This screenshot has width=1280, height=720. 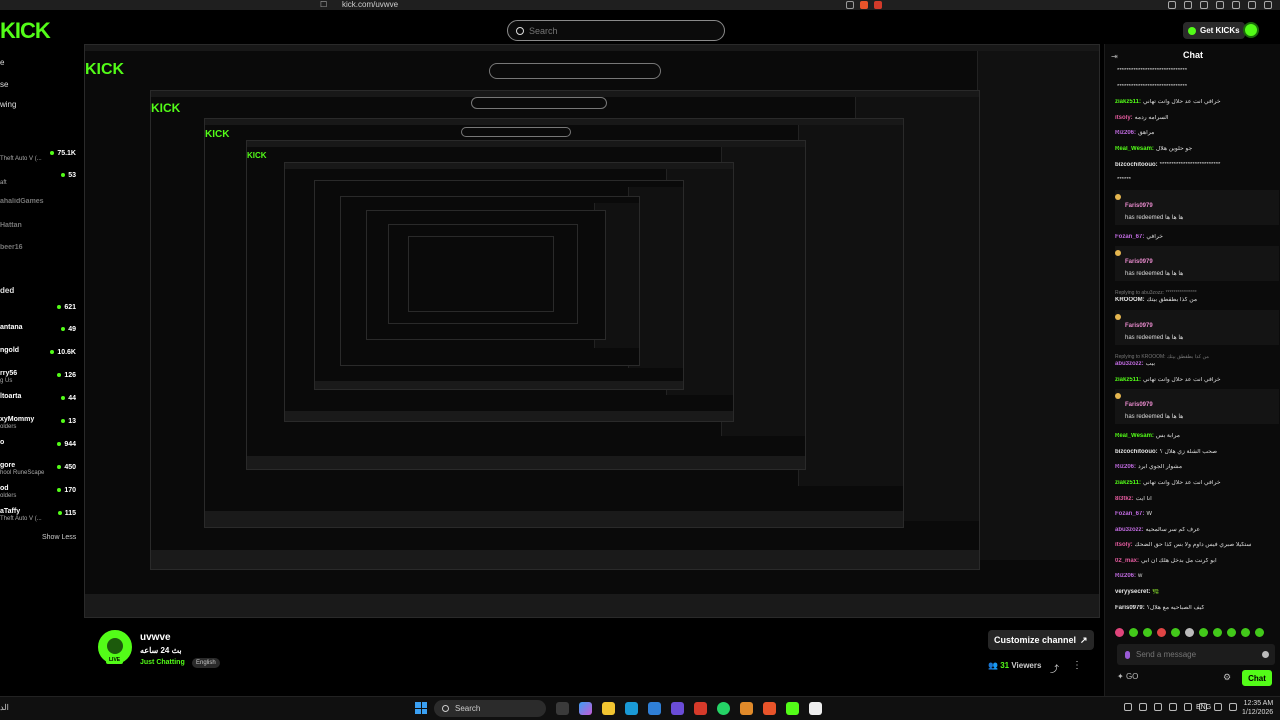 What do you see at coordinates (878, 5) in the screenshot?
I see `rewards-icon` at bounding box center [878, 5].